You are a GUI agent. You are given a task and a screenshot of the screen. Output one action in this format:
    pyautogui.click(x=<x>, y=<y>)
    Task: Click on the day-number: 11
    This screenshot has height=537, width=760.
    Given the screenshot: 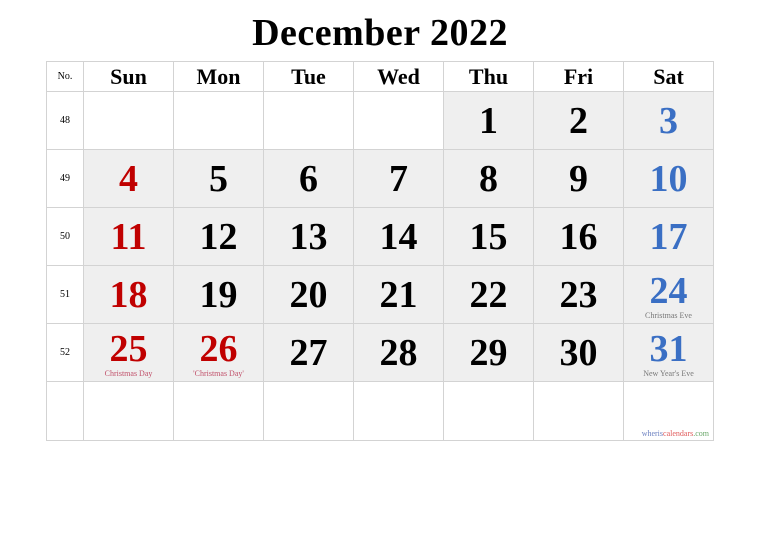 What is the action you would take?
    pyautogui.click(x=128, y=236)
    